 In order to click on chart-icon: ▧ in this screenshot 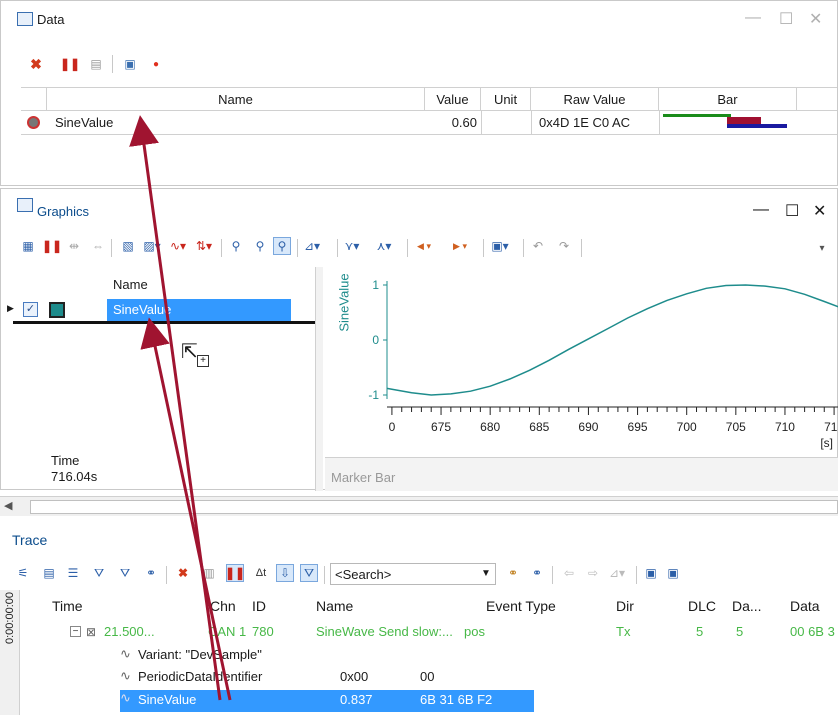, I will do `click(128, 246)`.